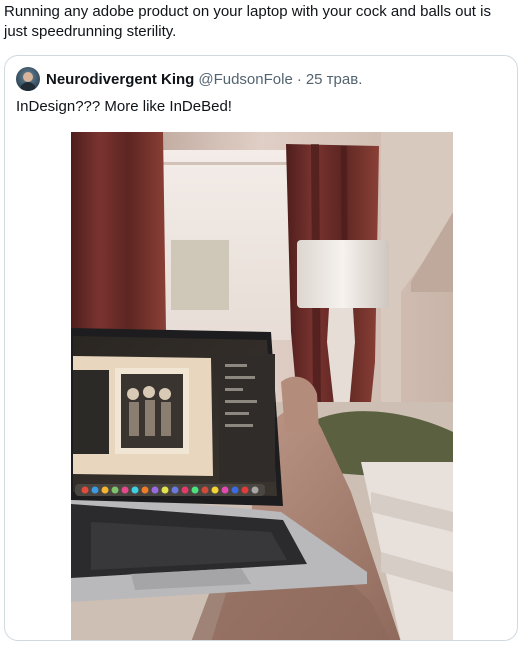 This screenshot has height=648, width=524. What do you see at coordinates (124, 106) in the screenshot?
I see `quoted-tweet-text: InDesign??? More like InDeBed!` at bounding box center [124, 106].